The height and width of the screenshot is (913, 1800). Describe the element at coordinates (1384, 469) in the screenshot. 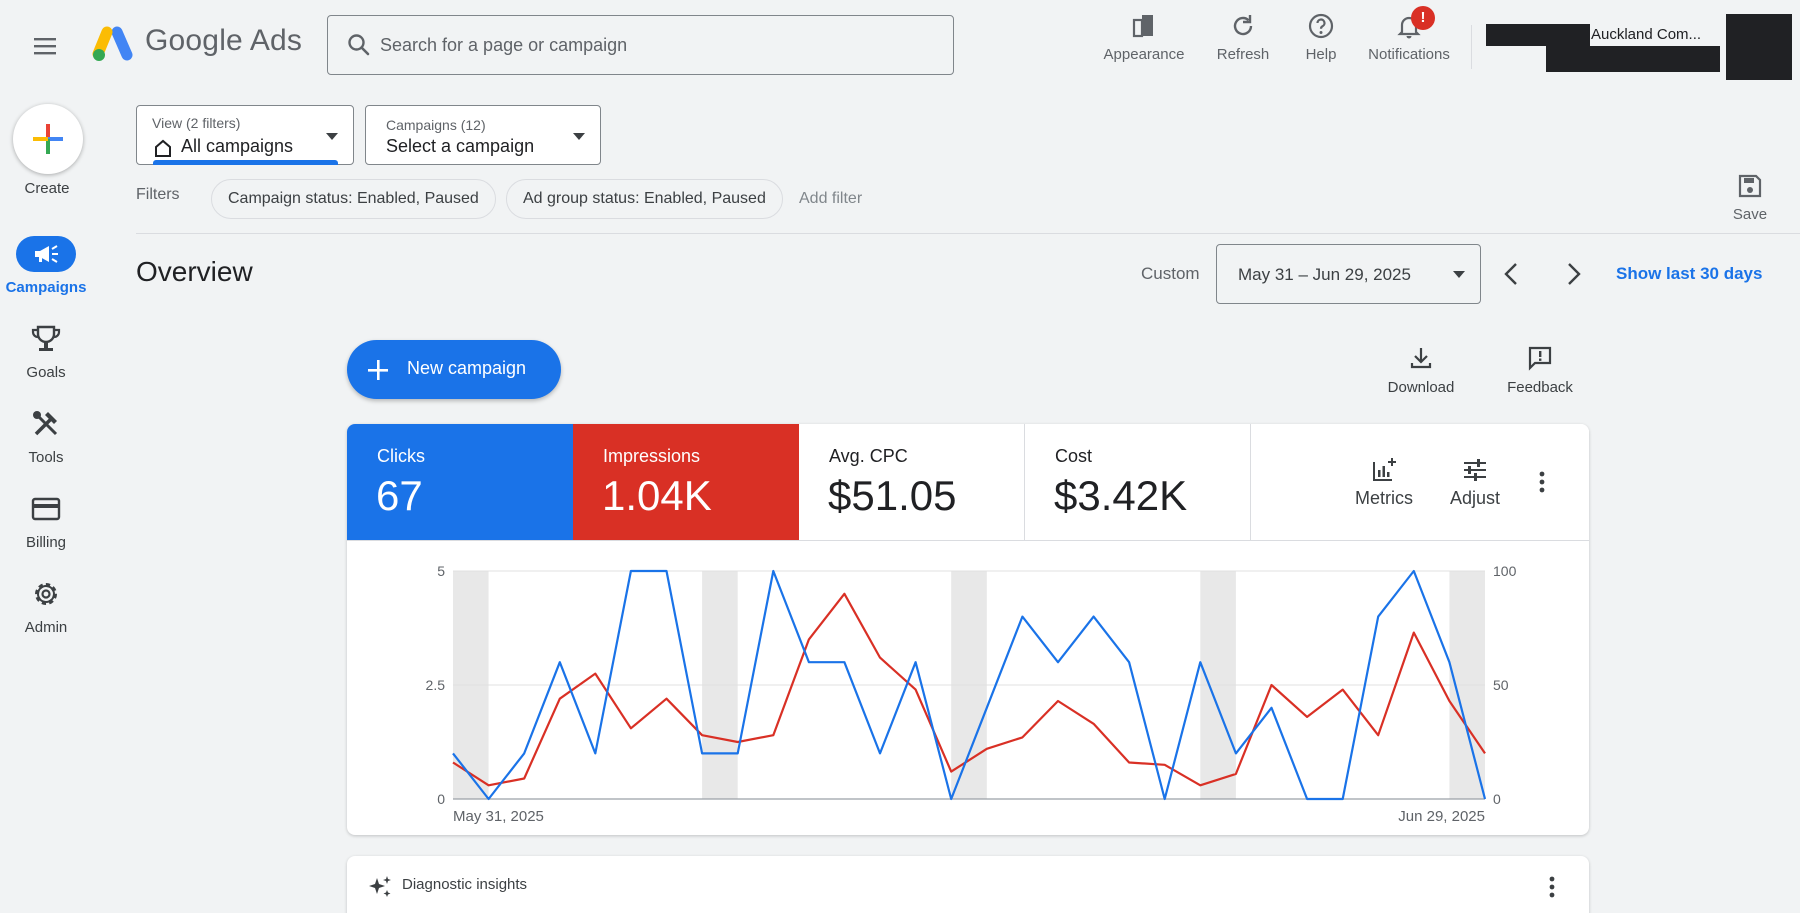

I see `add-chart-icon` at that location.